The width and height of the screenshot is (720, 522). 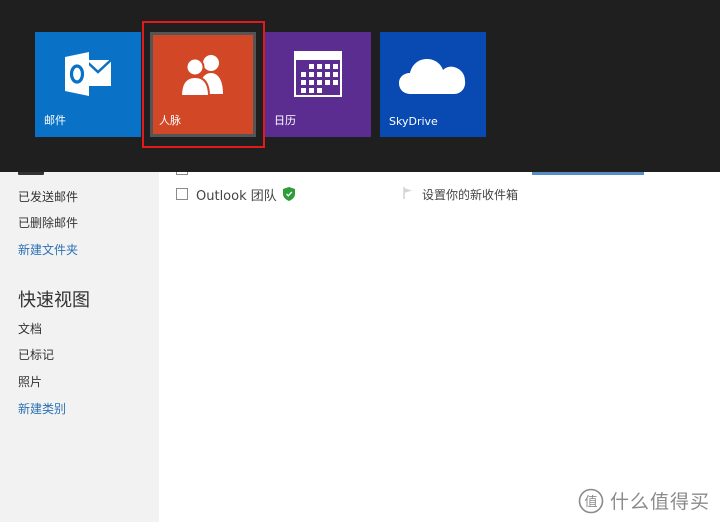 What do you see at coordinates (659, 502) in the screenshot?
I see `watermark-text: 什么值得买` at bounding box center [659, 502].